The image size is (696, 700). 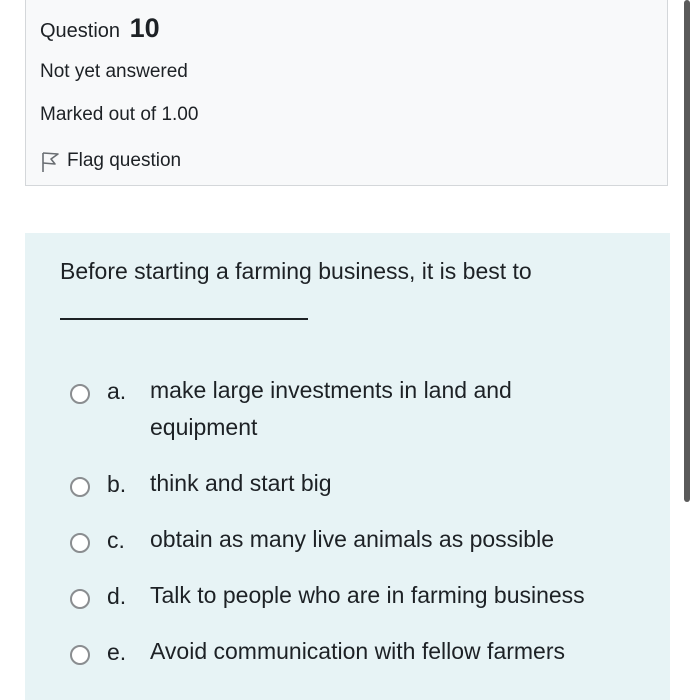 I want to click on flag-icon, so click(x=50, y=162).